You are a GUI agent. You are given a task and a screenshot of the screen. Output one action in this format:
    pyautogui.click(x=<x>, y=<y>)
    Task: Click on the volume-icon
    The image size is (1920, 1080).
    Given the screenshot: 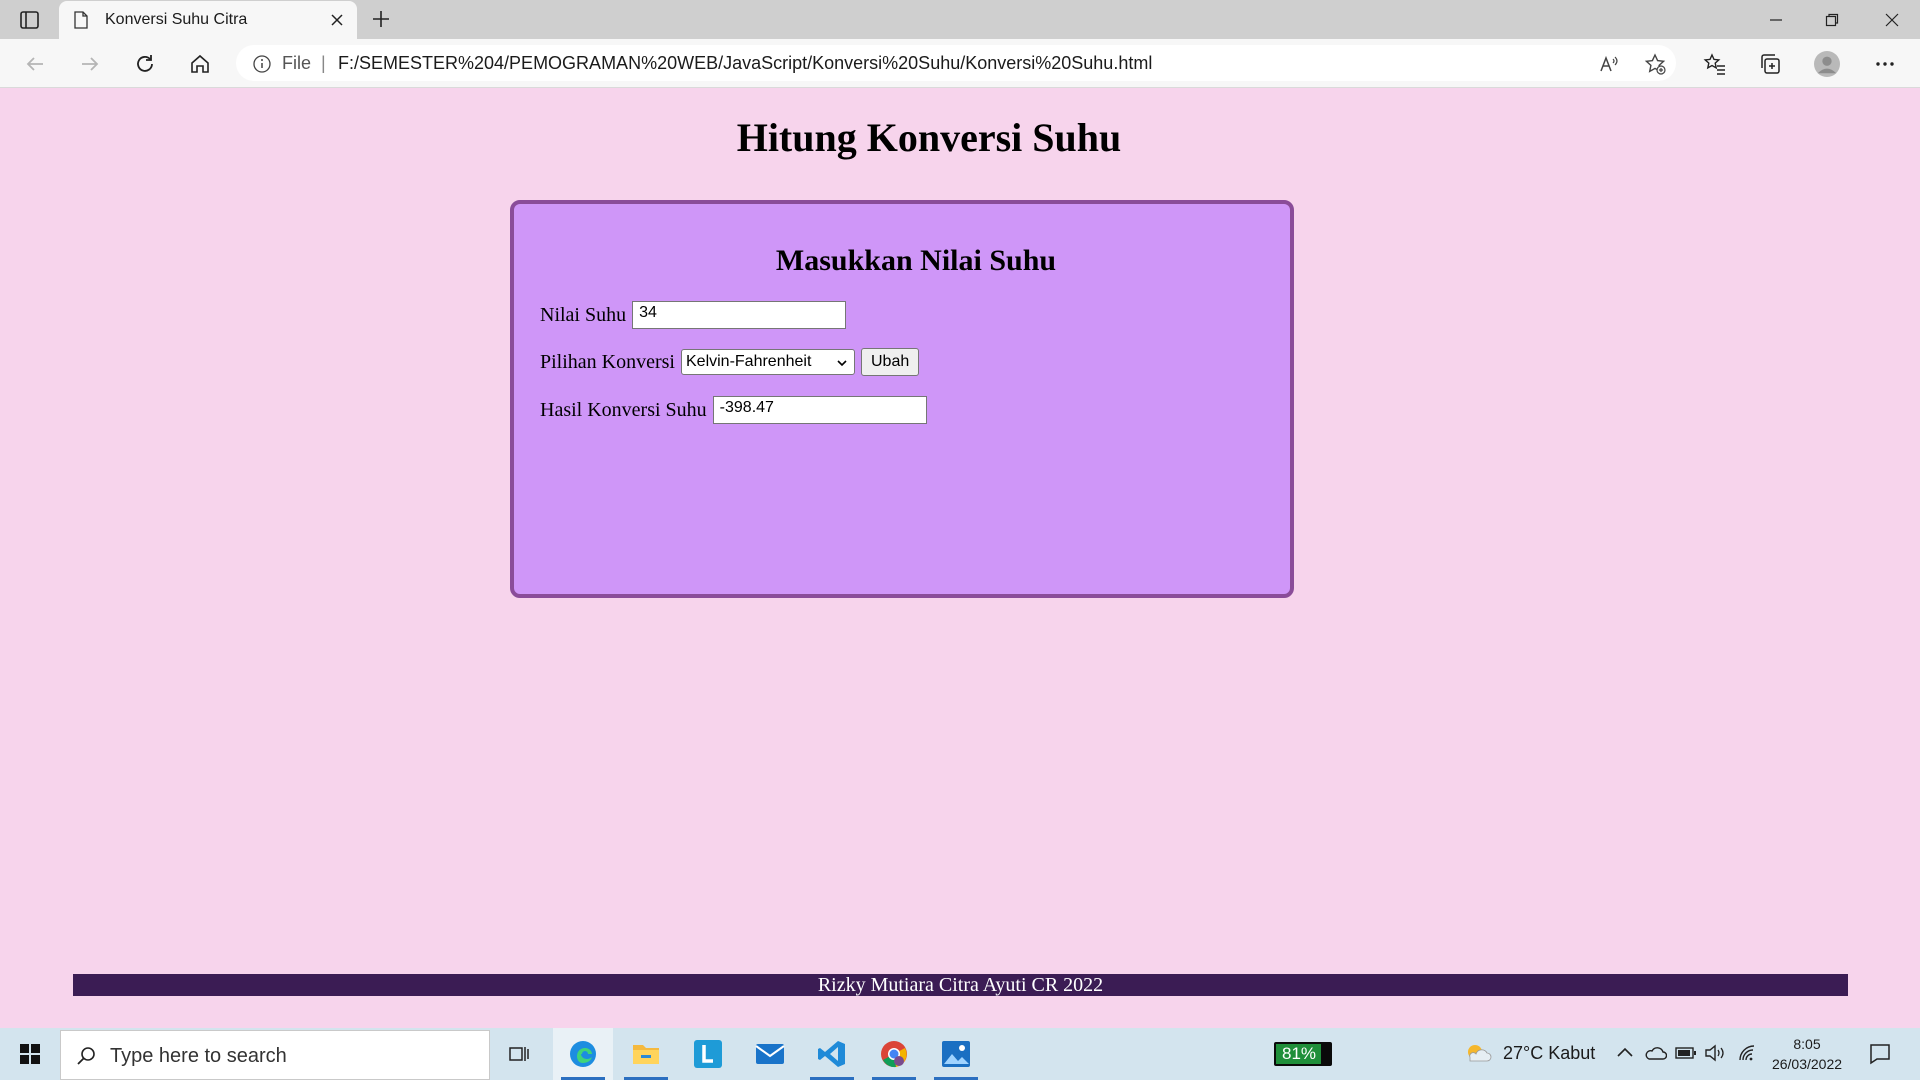 What is the action you would take?
    pyautogui.click(x=1715, y=1055)
    